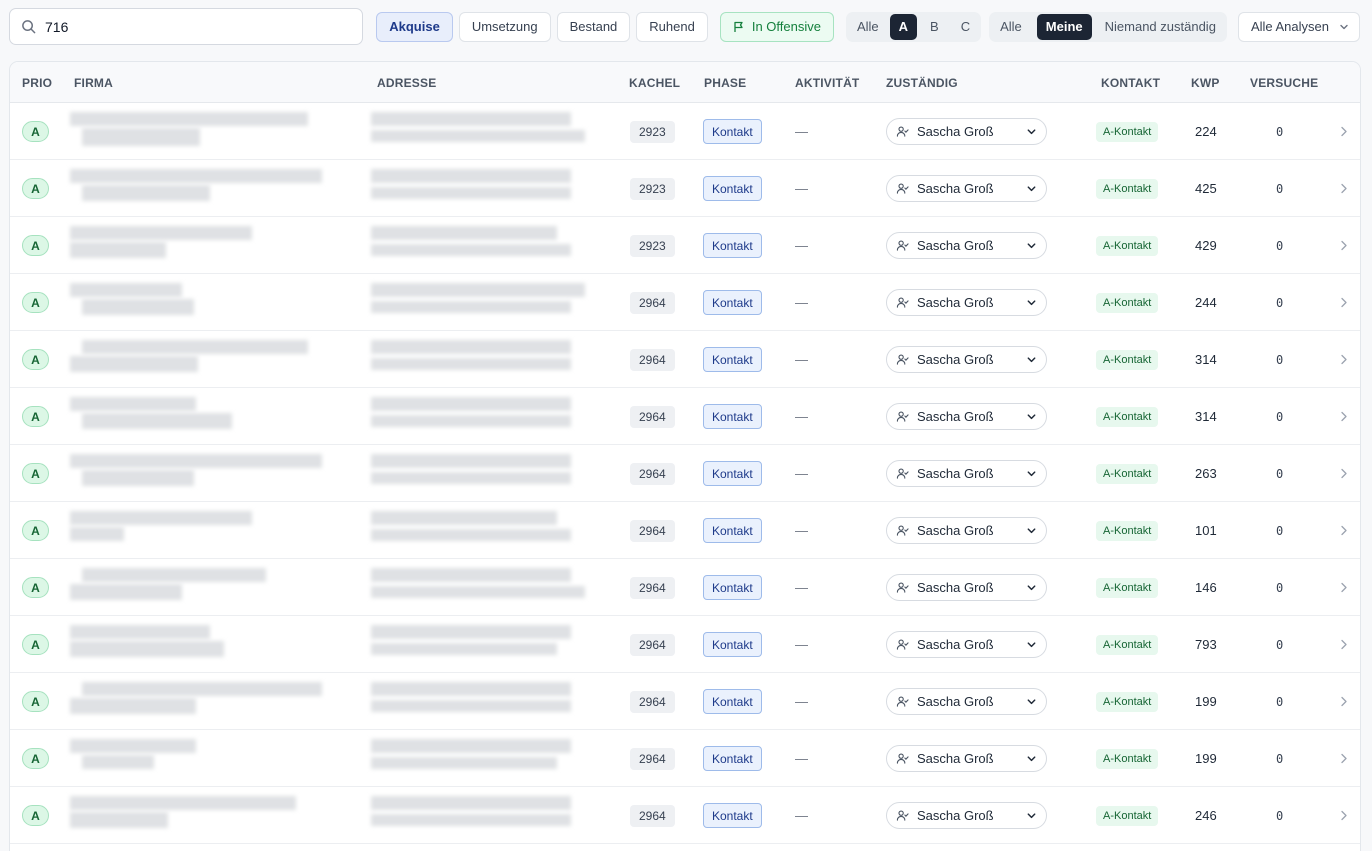  I want to click on filter-ruhend-button: Ruhend, so click(672, 26).